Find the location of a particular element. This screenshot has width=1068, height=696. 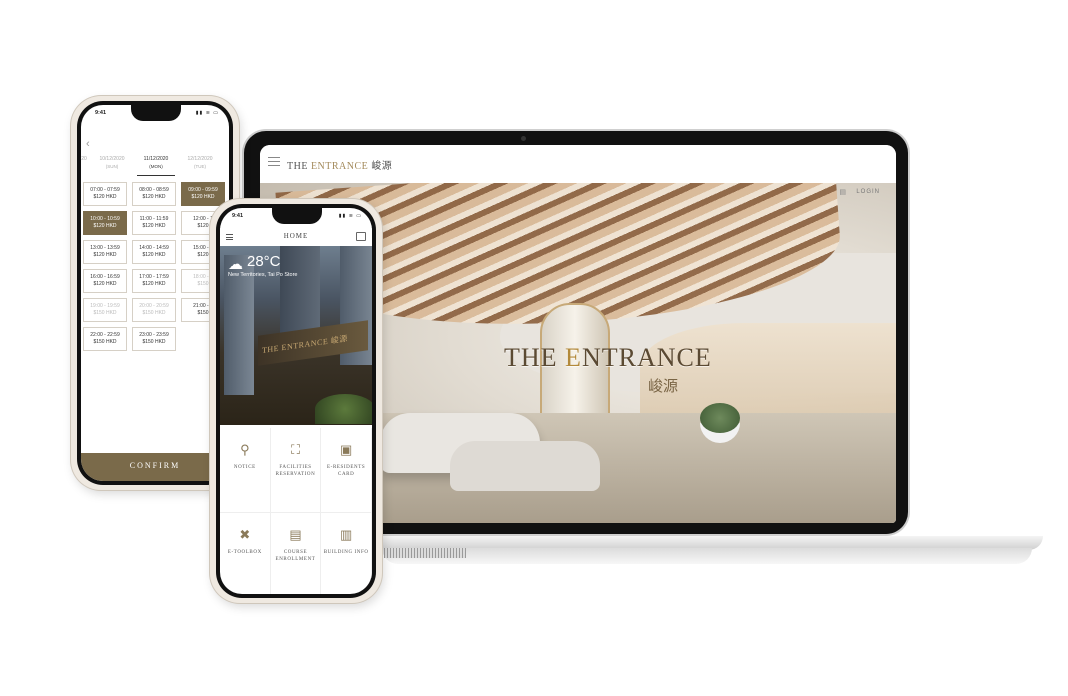

facilities-icon: ⛶ is located at coordinates (295, 449).